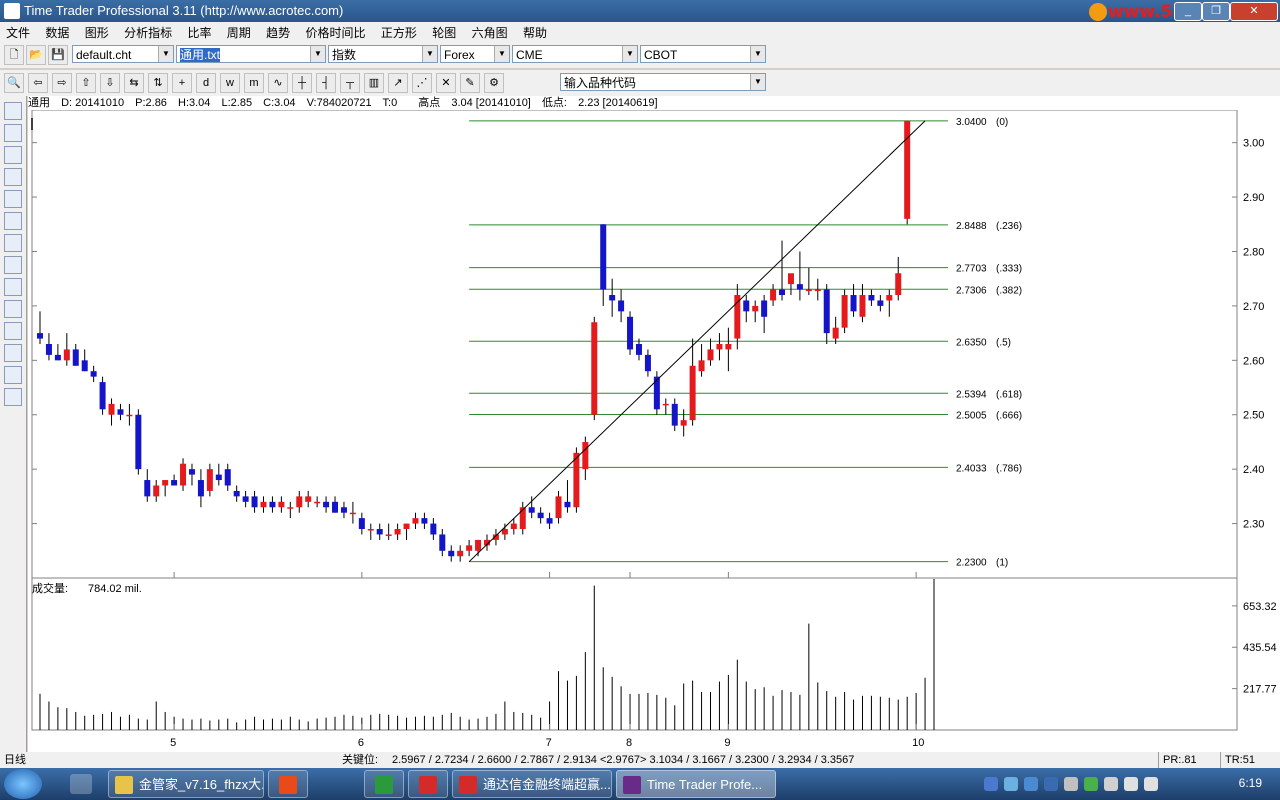 This screenshot has width=1280, height=800. I want to click on shield-icon, so click(1031, 784).